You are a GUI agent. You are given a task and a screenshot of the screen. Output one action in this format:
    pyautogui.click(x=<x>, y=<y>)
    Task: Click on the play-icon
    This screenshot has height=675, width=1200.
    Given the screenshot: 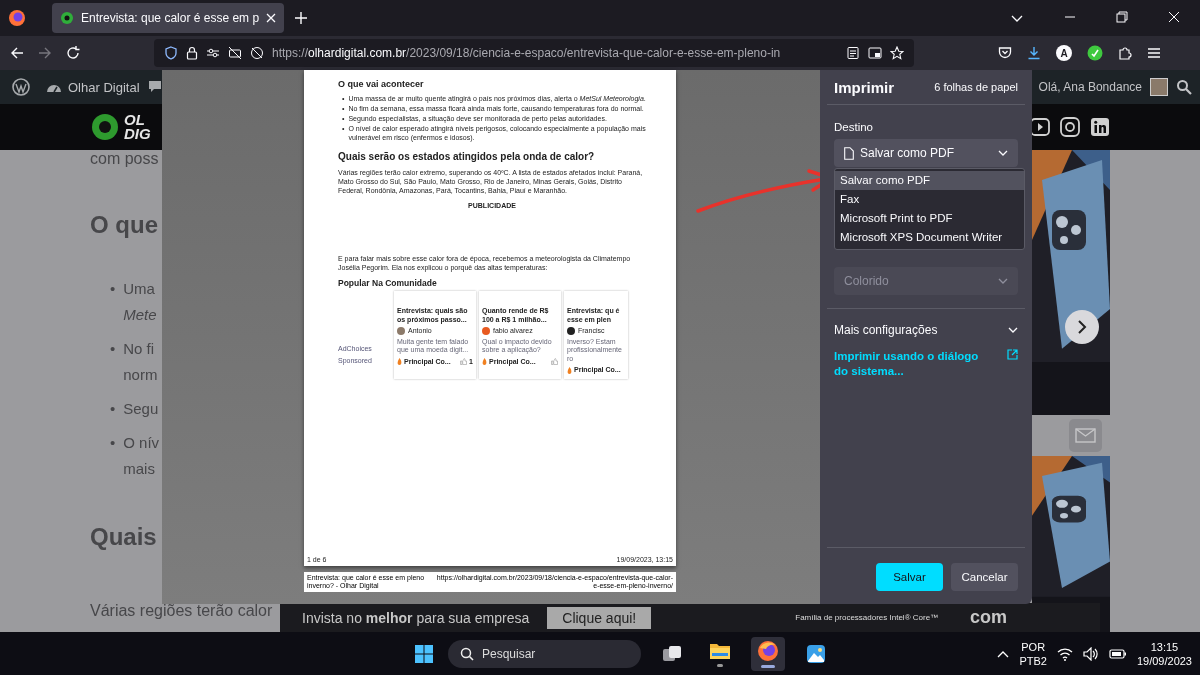 What is the action you would take?
    pyautogui.click(x=1040, y=127)
    